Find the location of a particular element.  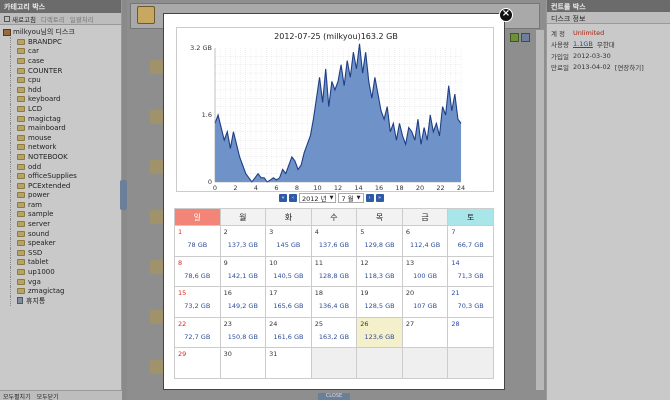

folder-item: magictag is located at coordinates (60, 118).